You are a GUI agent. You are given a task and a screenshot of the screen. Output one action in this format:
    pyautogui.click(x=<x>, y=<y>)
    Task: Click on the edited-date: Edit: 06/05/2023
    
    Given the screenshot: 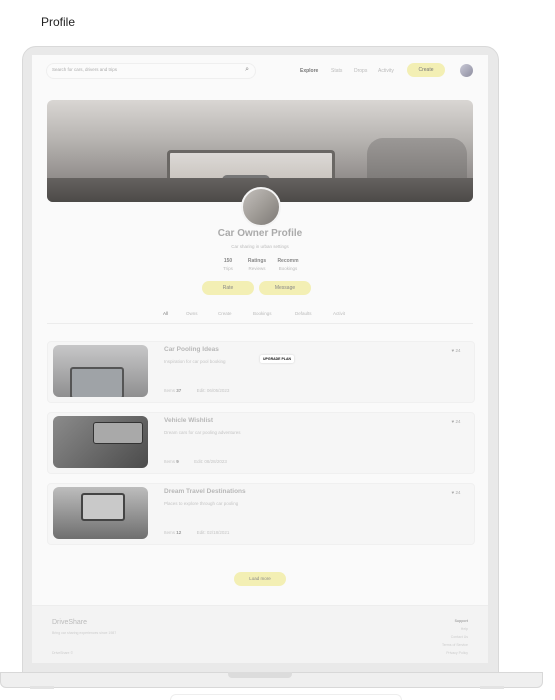 What is the action you would take?
    pyautogui.click(x=213, y=390)
    